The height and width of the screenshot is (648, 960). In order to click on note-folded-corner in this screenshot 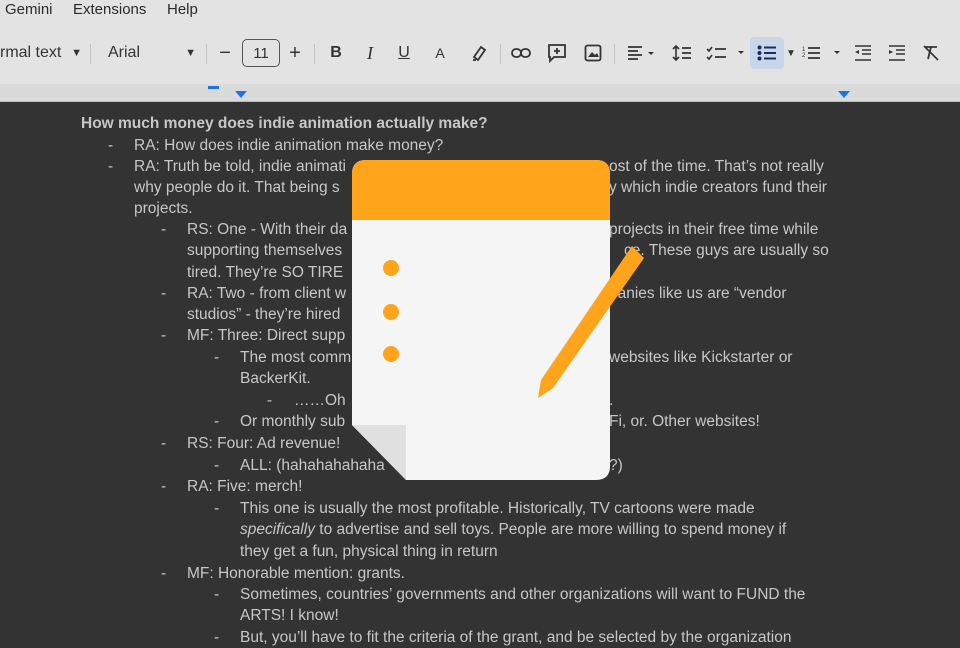, I will do `click(379, 452)`.